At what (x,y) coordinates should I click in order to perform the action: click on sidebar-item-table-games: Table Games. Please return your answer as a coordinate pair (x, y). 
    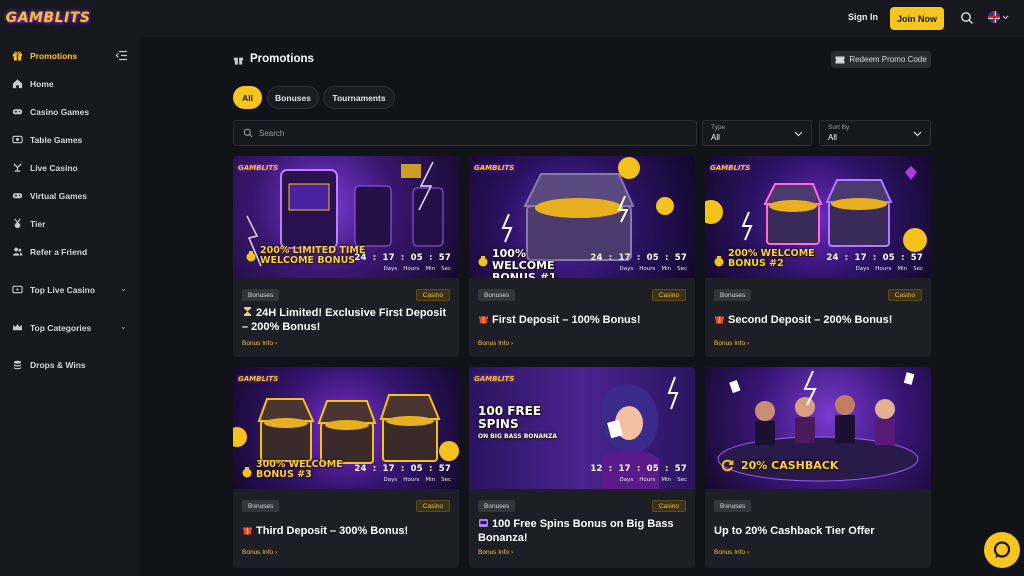
    Looking at the image, I should click on (47, 139).